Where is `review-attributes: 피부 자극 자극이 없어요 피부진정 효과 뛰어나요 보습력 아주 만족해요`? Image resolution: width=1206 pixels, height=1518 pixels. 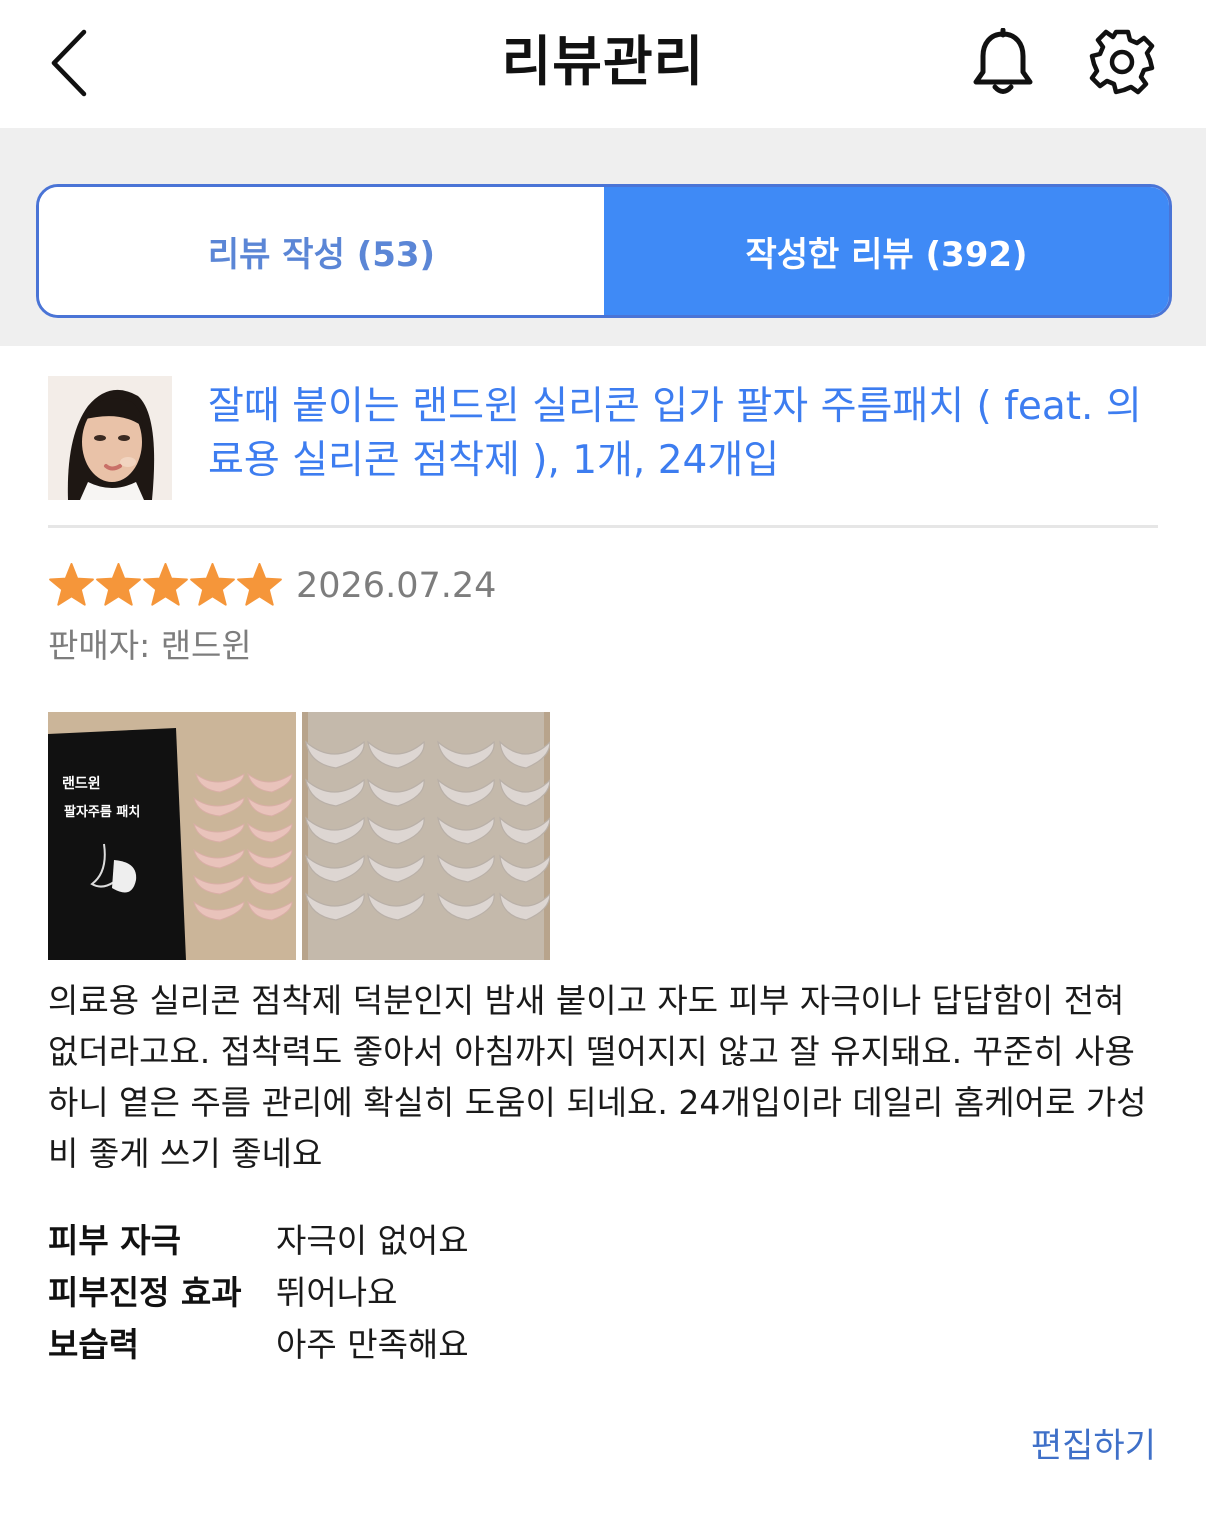 review-attributes: 피부 자극 자극이 없어요 피부진정 효과 뛰어나요 보습력 아주 만족해요 is located at coordinates (398, 1290).